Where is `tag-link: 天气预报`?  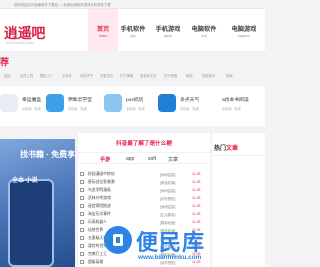 tag-link: 天气预报 is located at coordinates (170, 75).